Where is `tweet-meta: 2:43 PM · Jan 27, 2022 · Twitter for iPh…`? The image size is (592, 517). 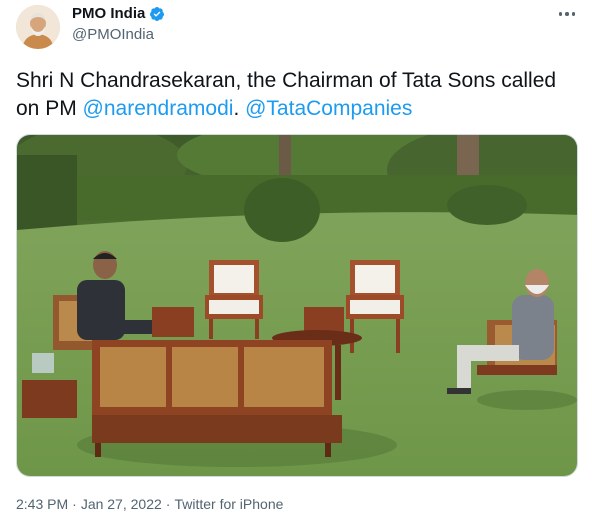
tweet-meta: 2:43 PM · Jan 27, 2022 · Twitter for iPh… is located at coordinates (149, 504).